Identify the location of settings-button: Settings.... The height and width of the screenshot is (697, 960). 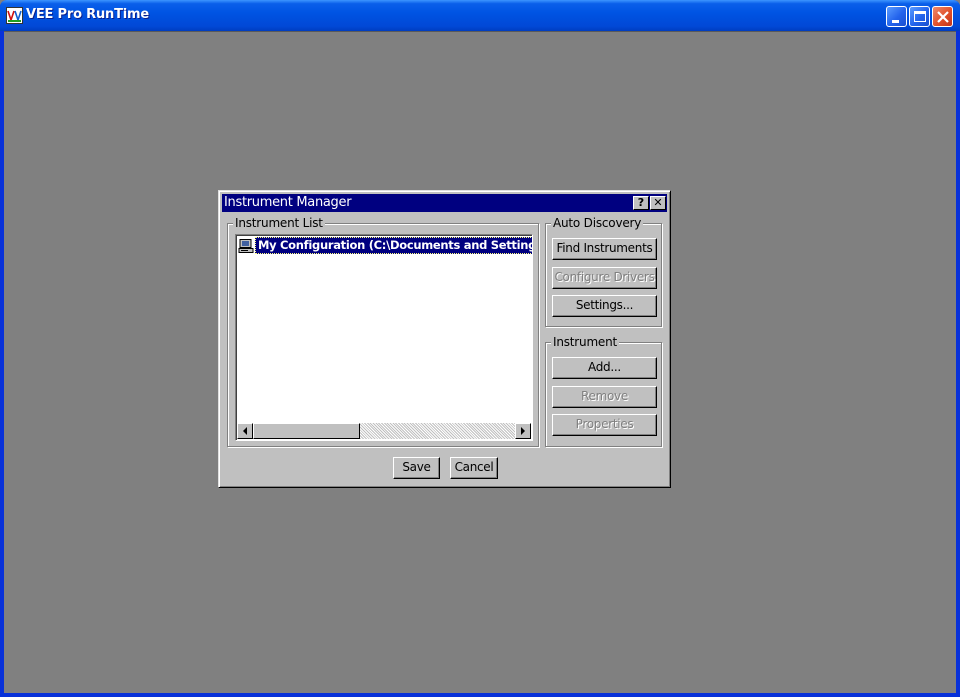
(604, 306).